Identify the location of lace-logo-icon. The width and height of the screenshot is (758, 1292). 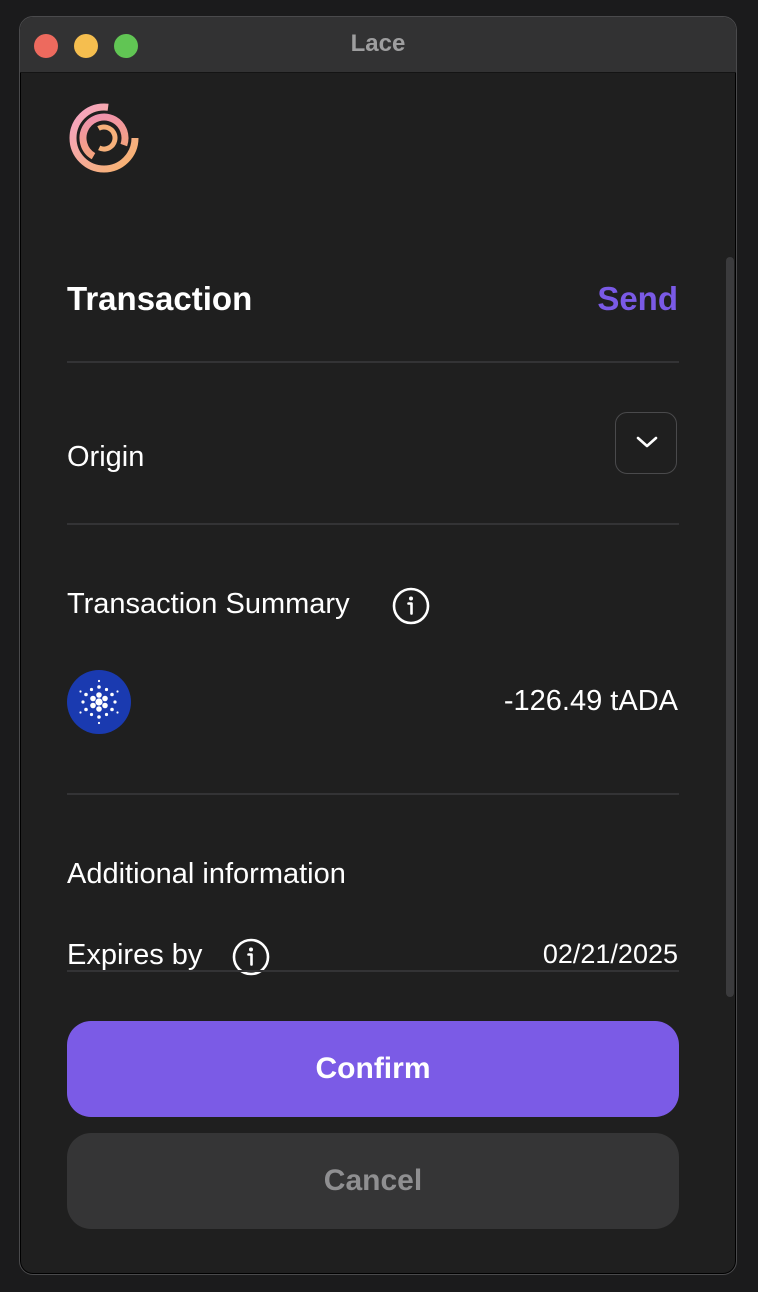
(104, 138).